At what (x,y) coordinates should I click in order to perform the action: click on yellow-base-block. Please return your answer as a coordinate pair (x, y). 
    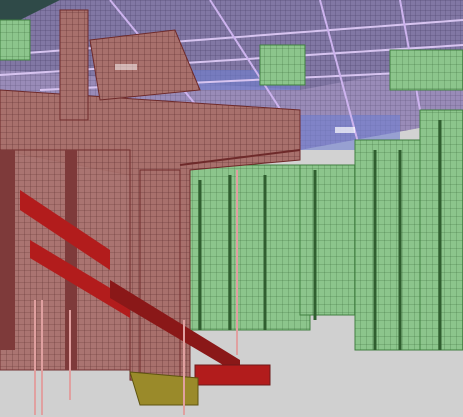
    Looking at the image, I should click on (164, 388).